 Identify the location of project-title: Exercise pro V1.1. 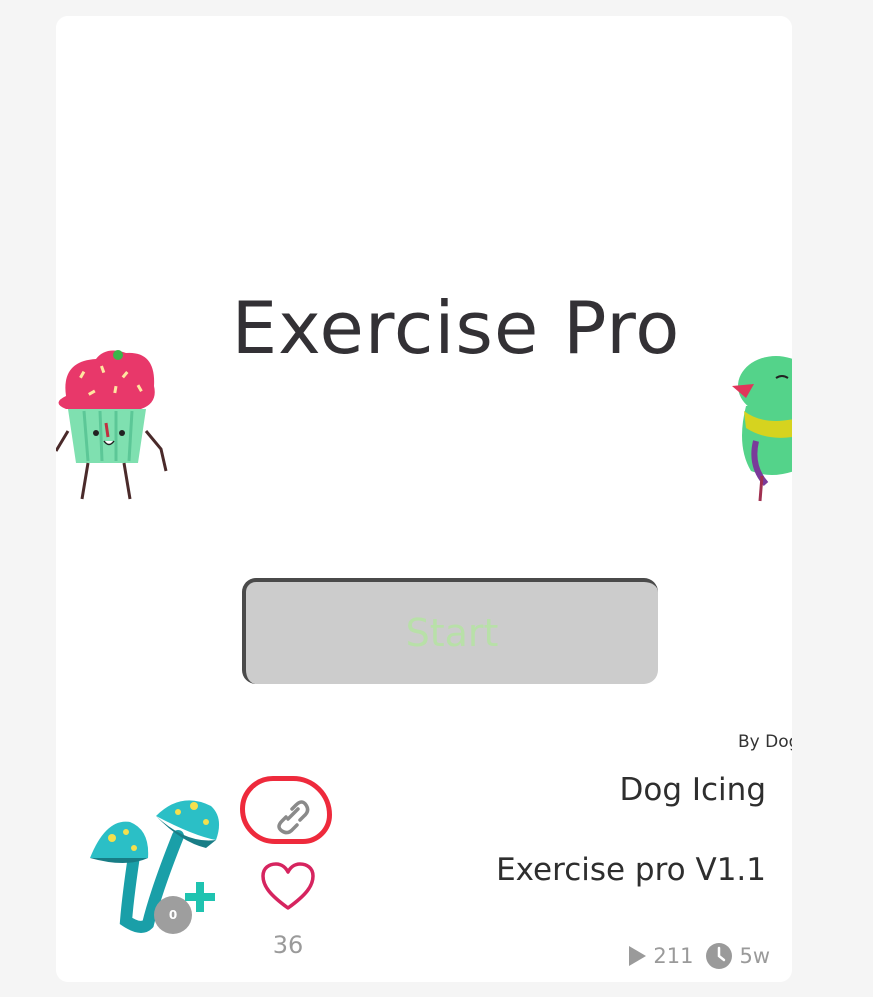
(631, 870).